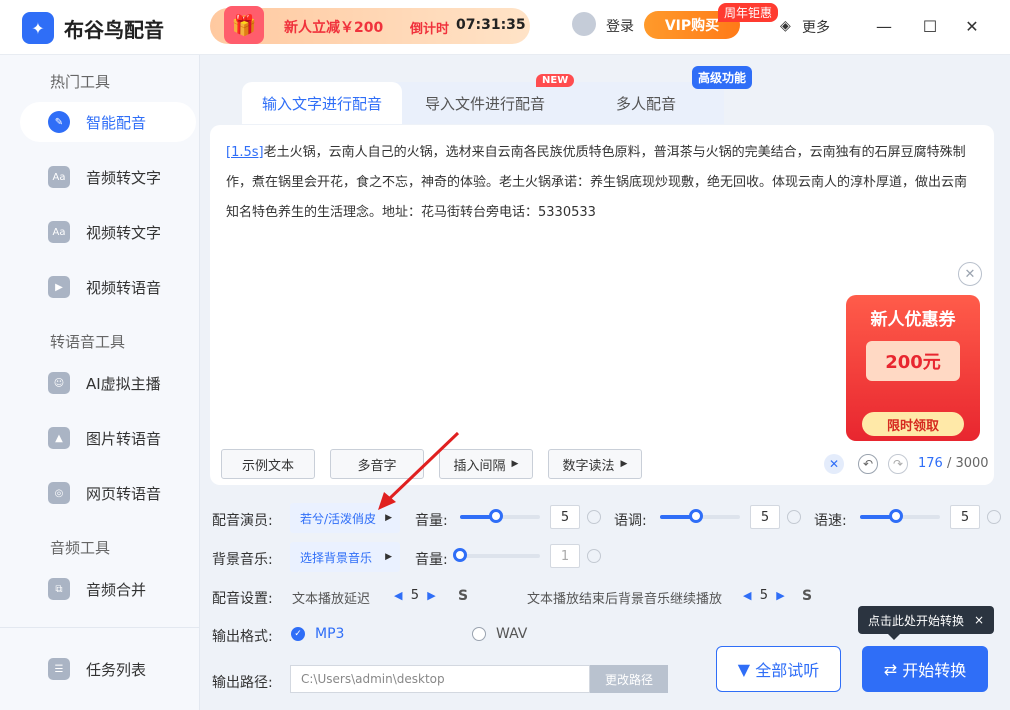  I want to click on change-path-button: 更改路径, so click(629, 679).